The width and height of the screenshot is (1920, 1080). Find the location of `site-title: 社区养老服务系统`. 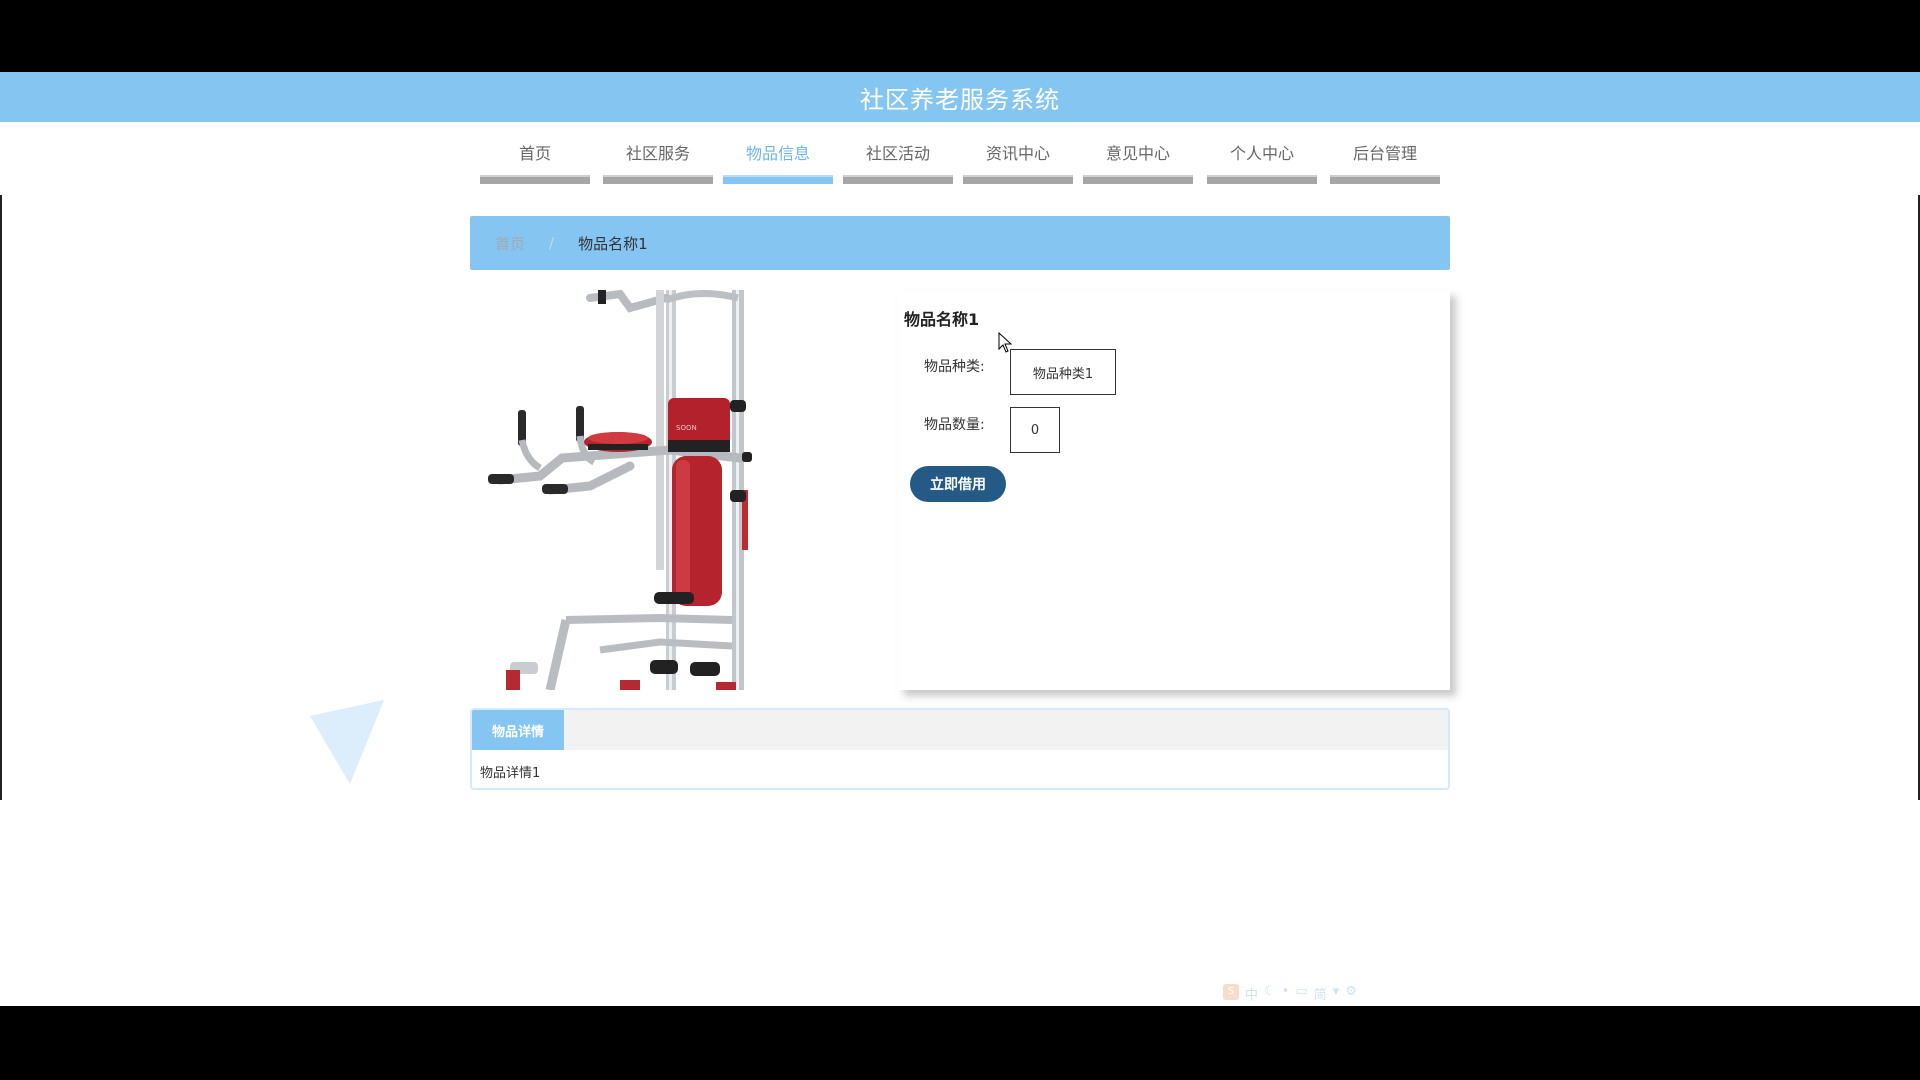

site-title: 社区养老服务系统 is located at coordinates (960, 99).